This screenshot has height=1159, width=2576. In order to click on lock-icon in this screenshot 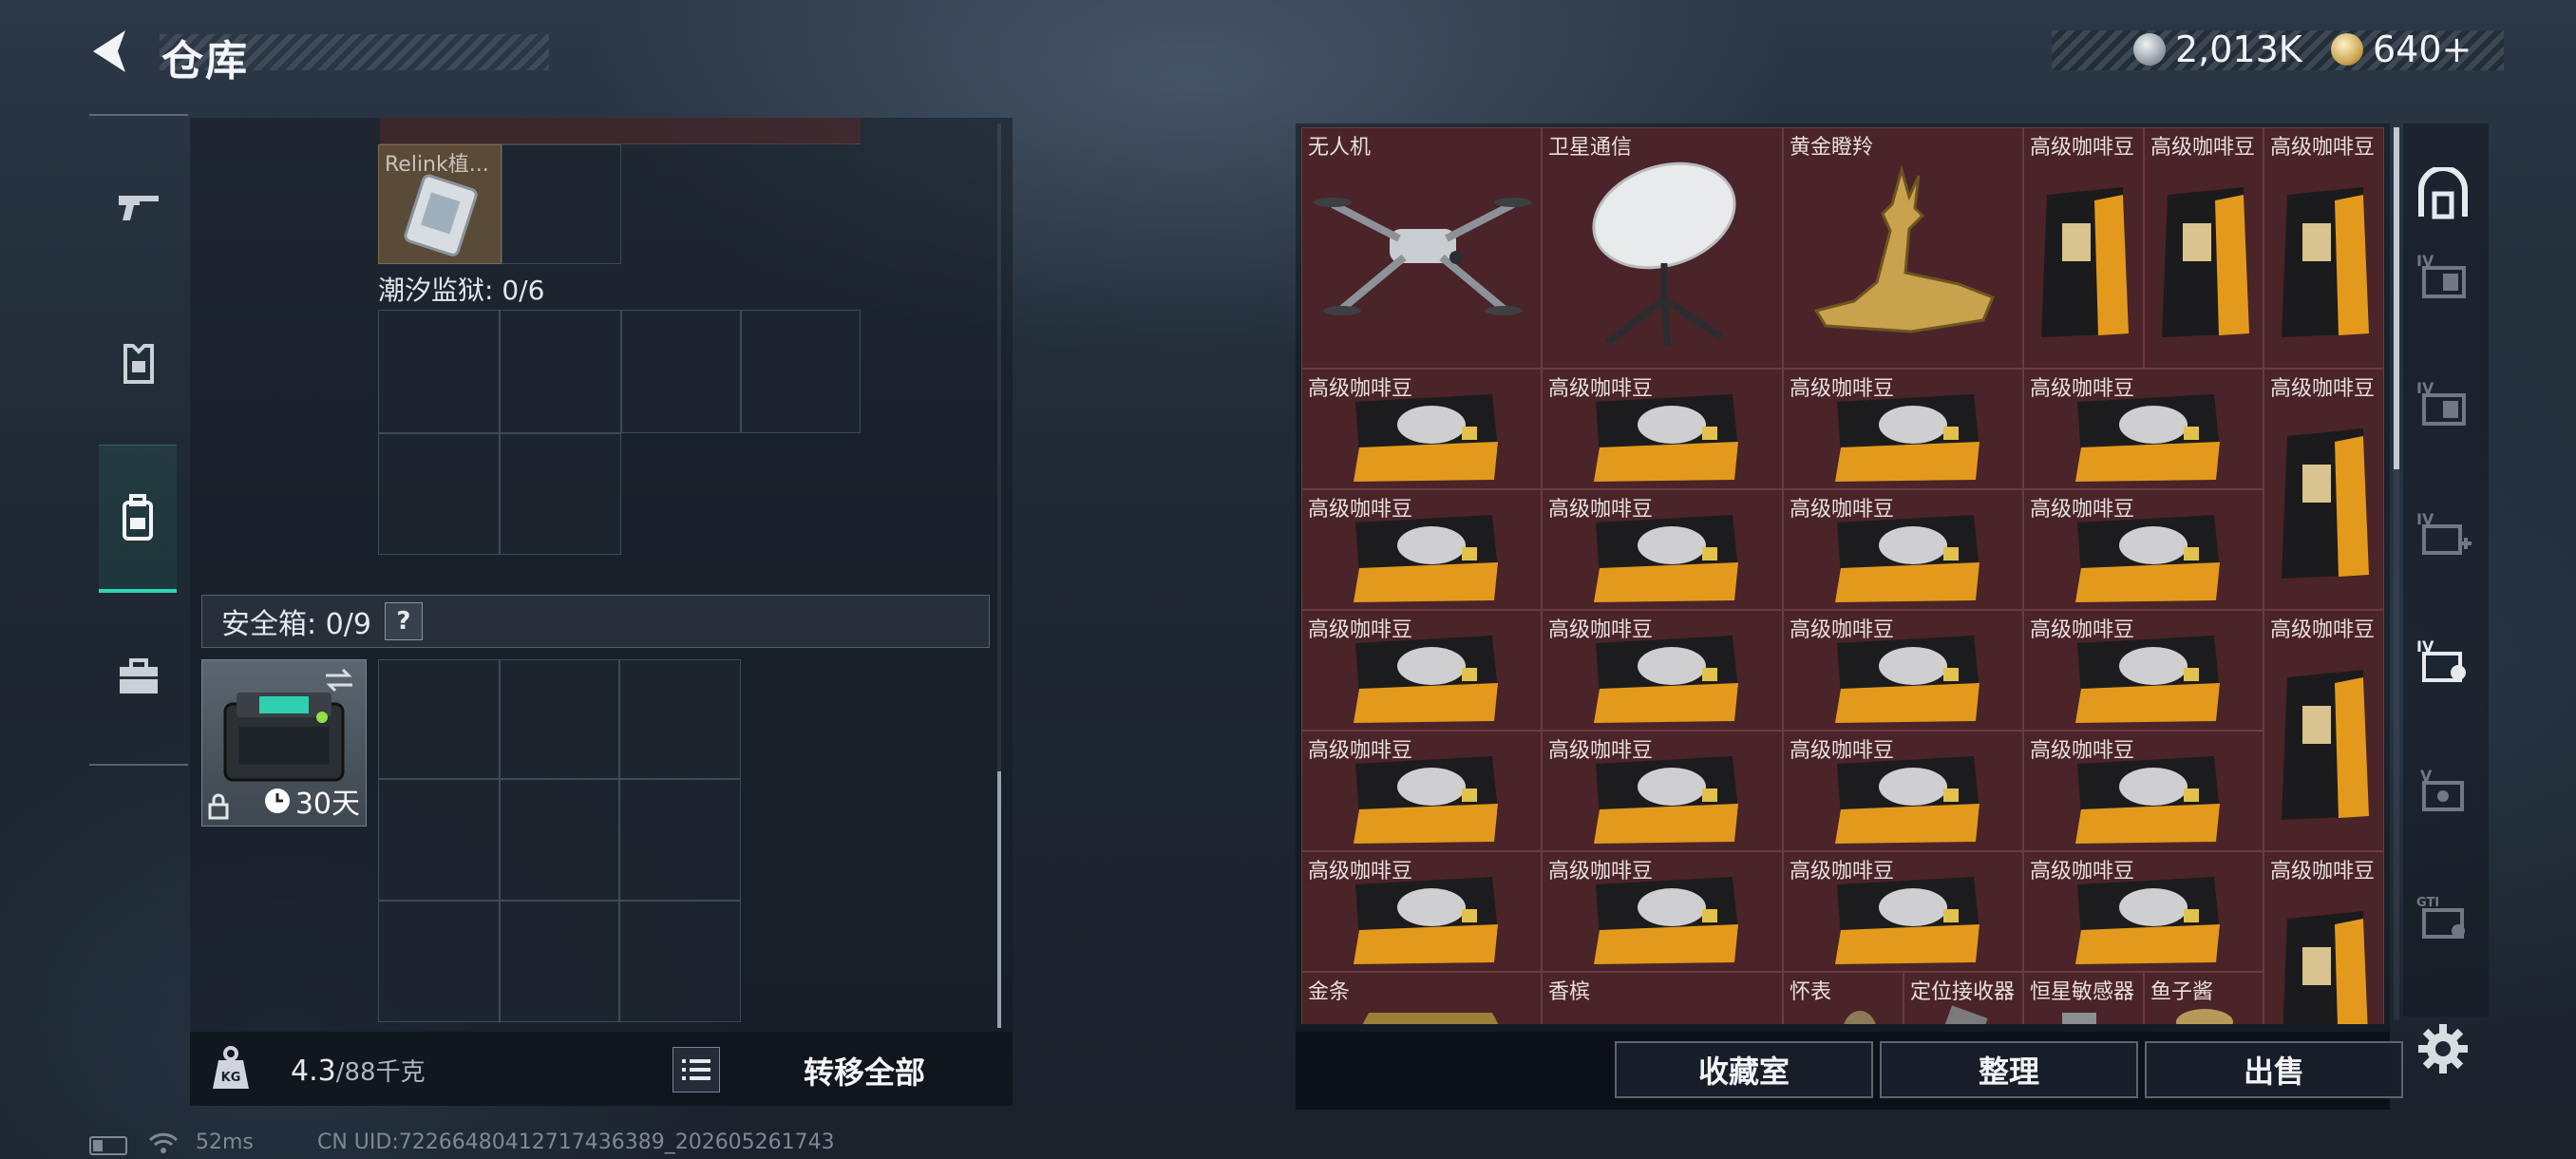, I will do `click(218, 806)`.